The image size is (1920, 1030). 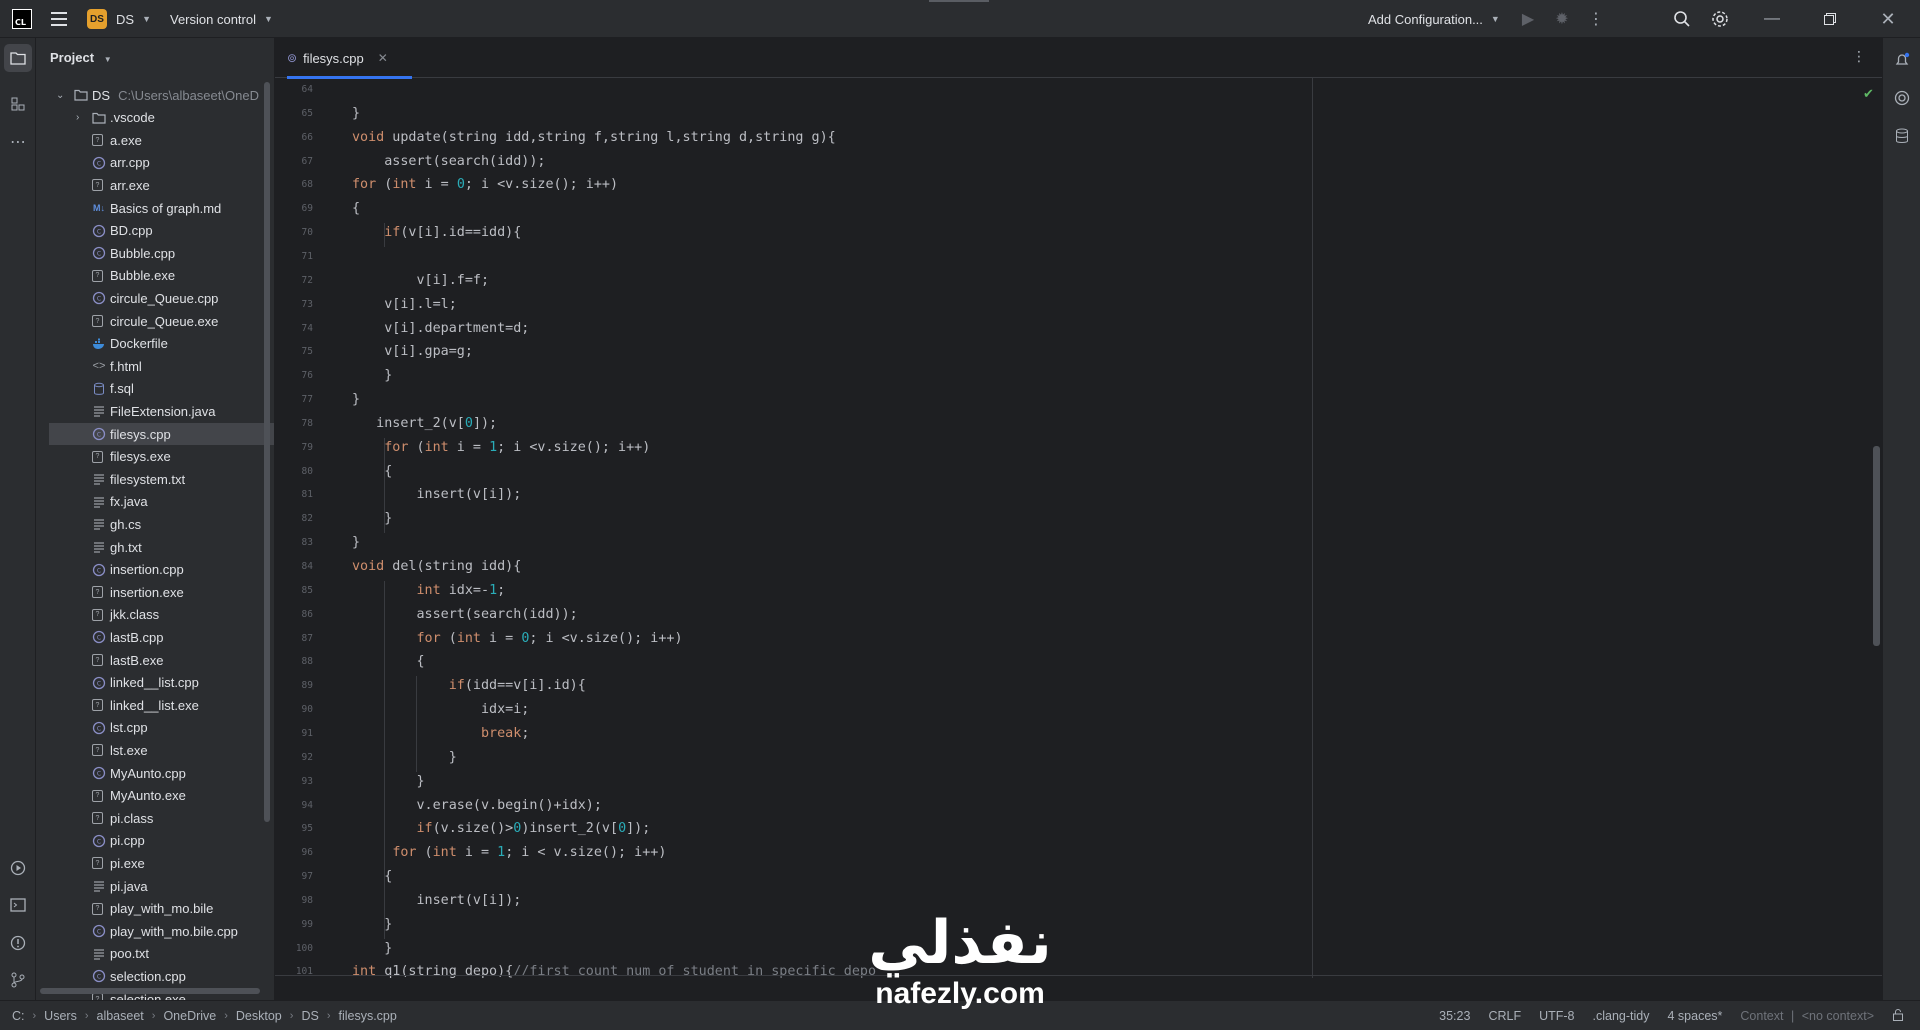 What do you see at coordinates (151, 818) in the screenshot?
I see `tree-file: ? pi.class` at bounding box center [151, 818].